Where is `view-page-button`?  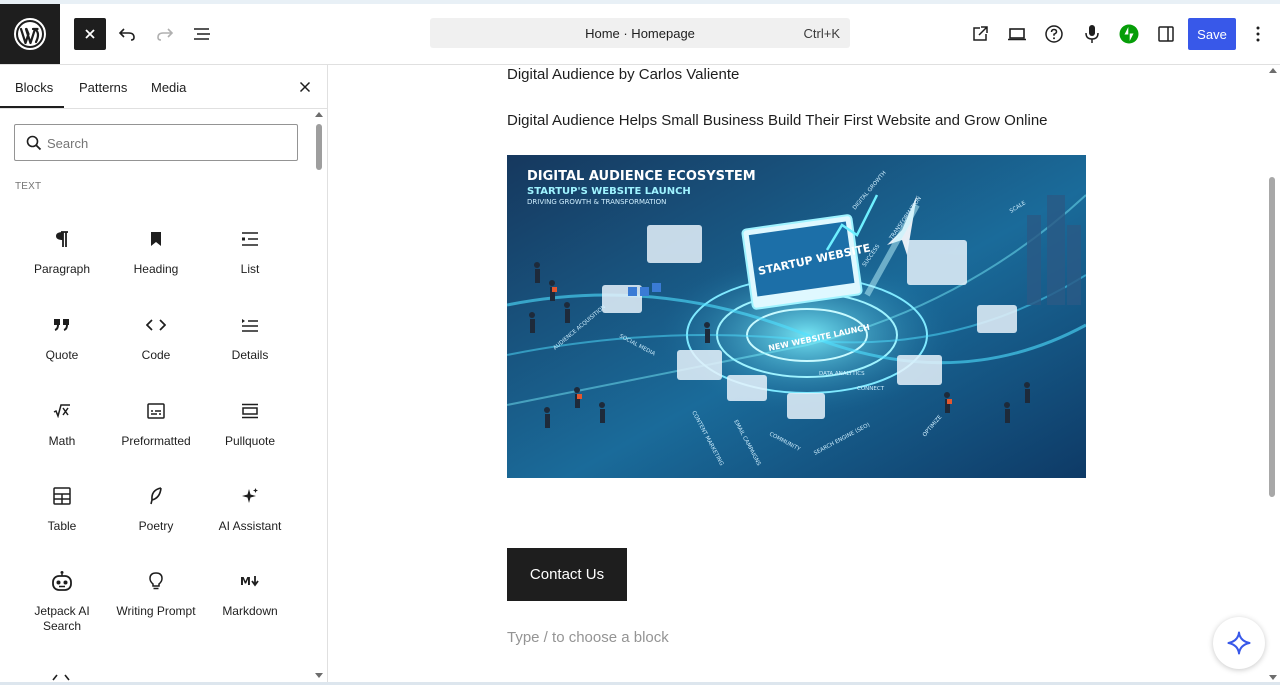
view-page-button is located at coordinates (980, 34).